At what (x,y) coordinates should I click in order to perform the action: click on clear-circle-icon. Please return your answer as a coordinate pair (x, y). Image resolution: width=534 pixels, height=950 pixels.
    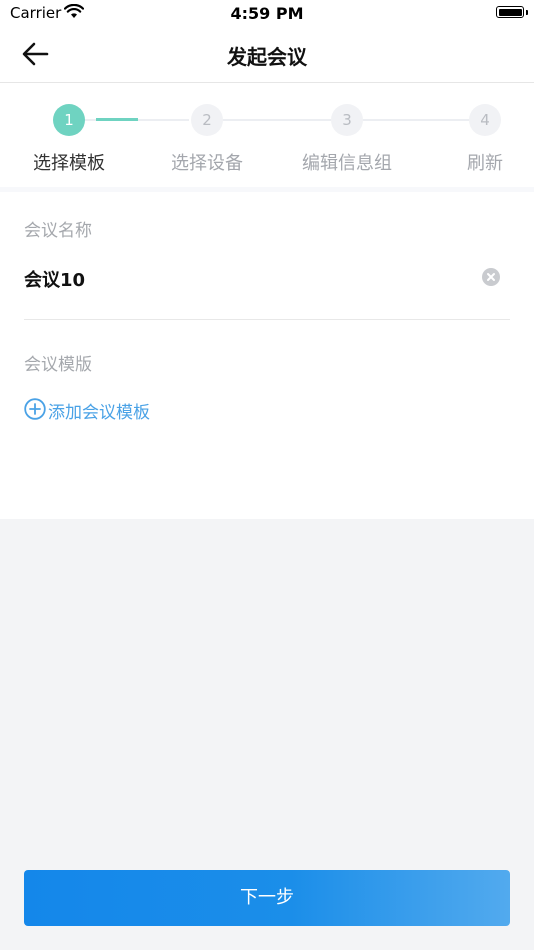
    Looking at the image, I should click on (491, 280).